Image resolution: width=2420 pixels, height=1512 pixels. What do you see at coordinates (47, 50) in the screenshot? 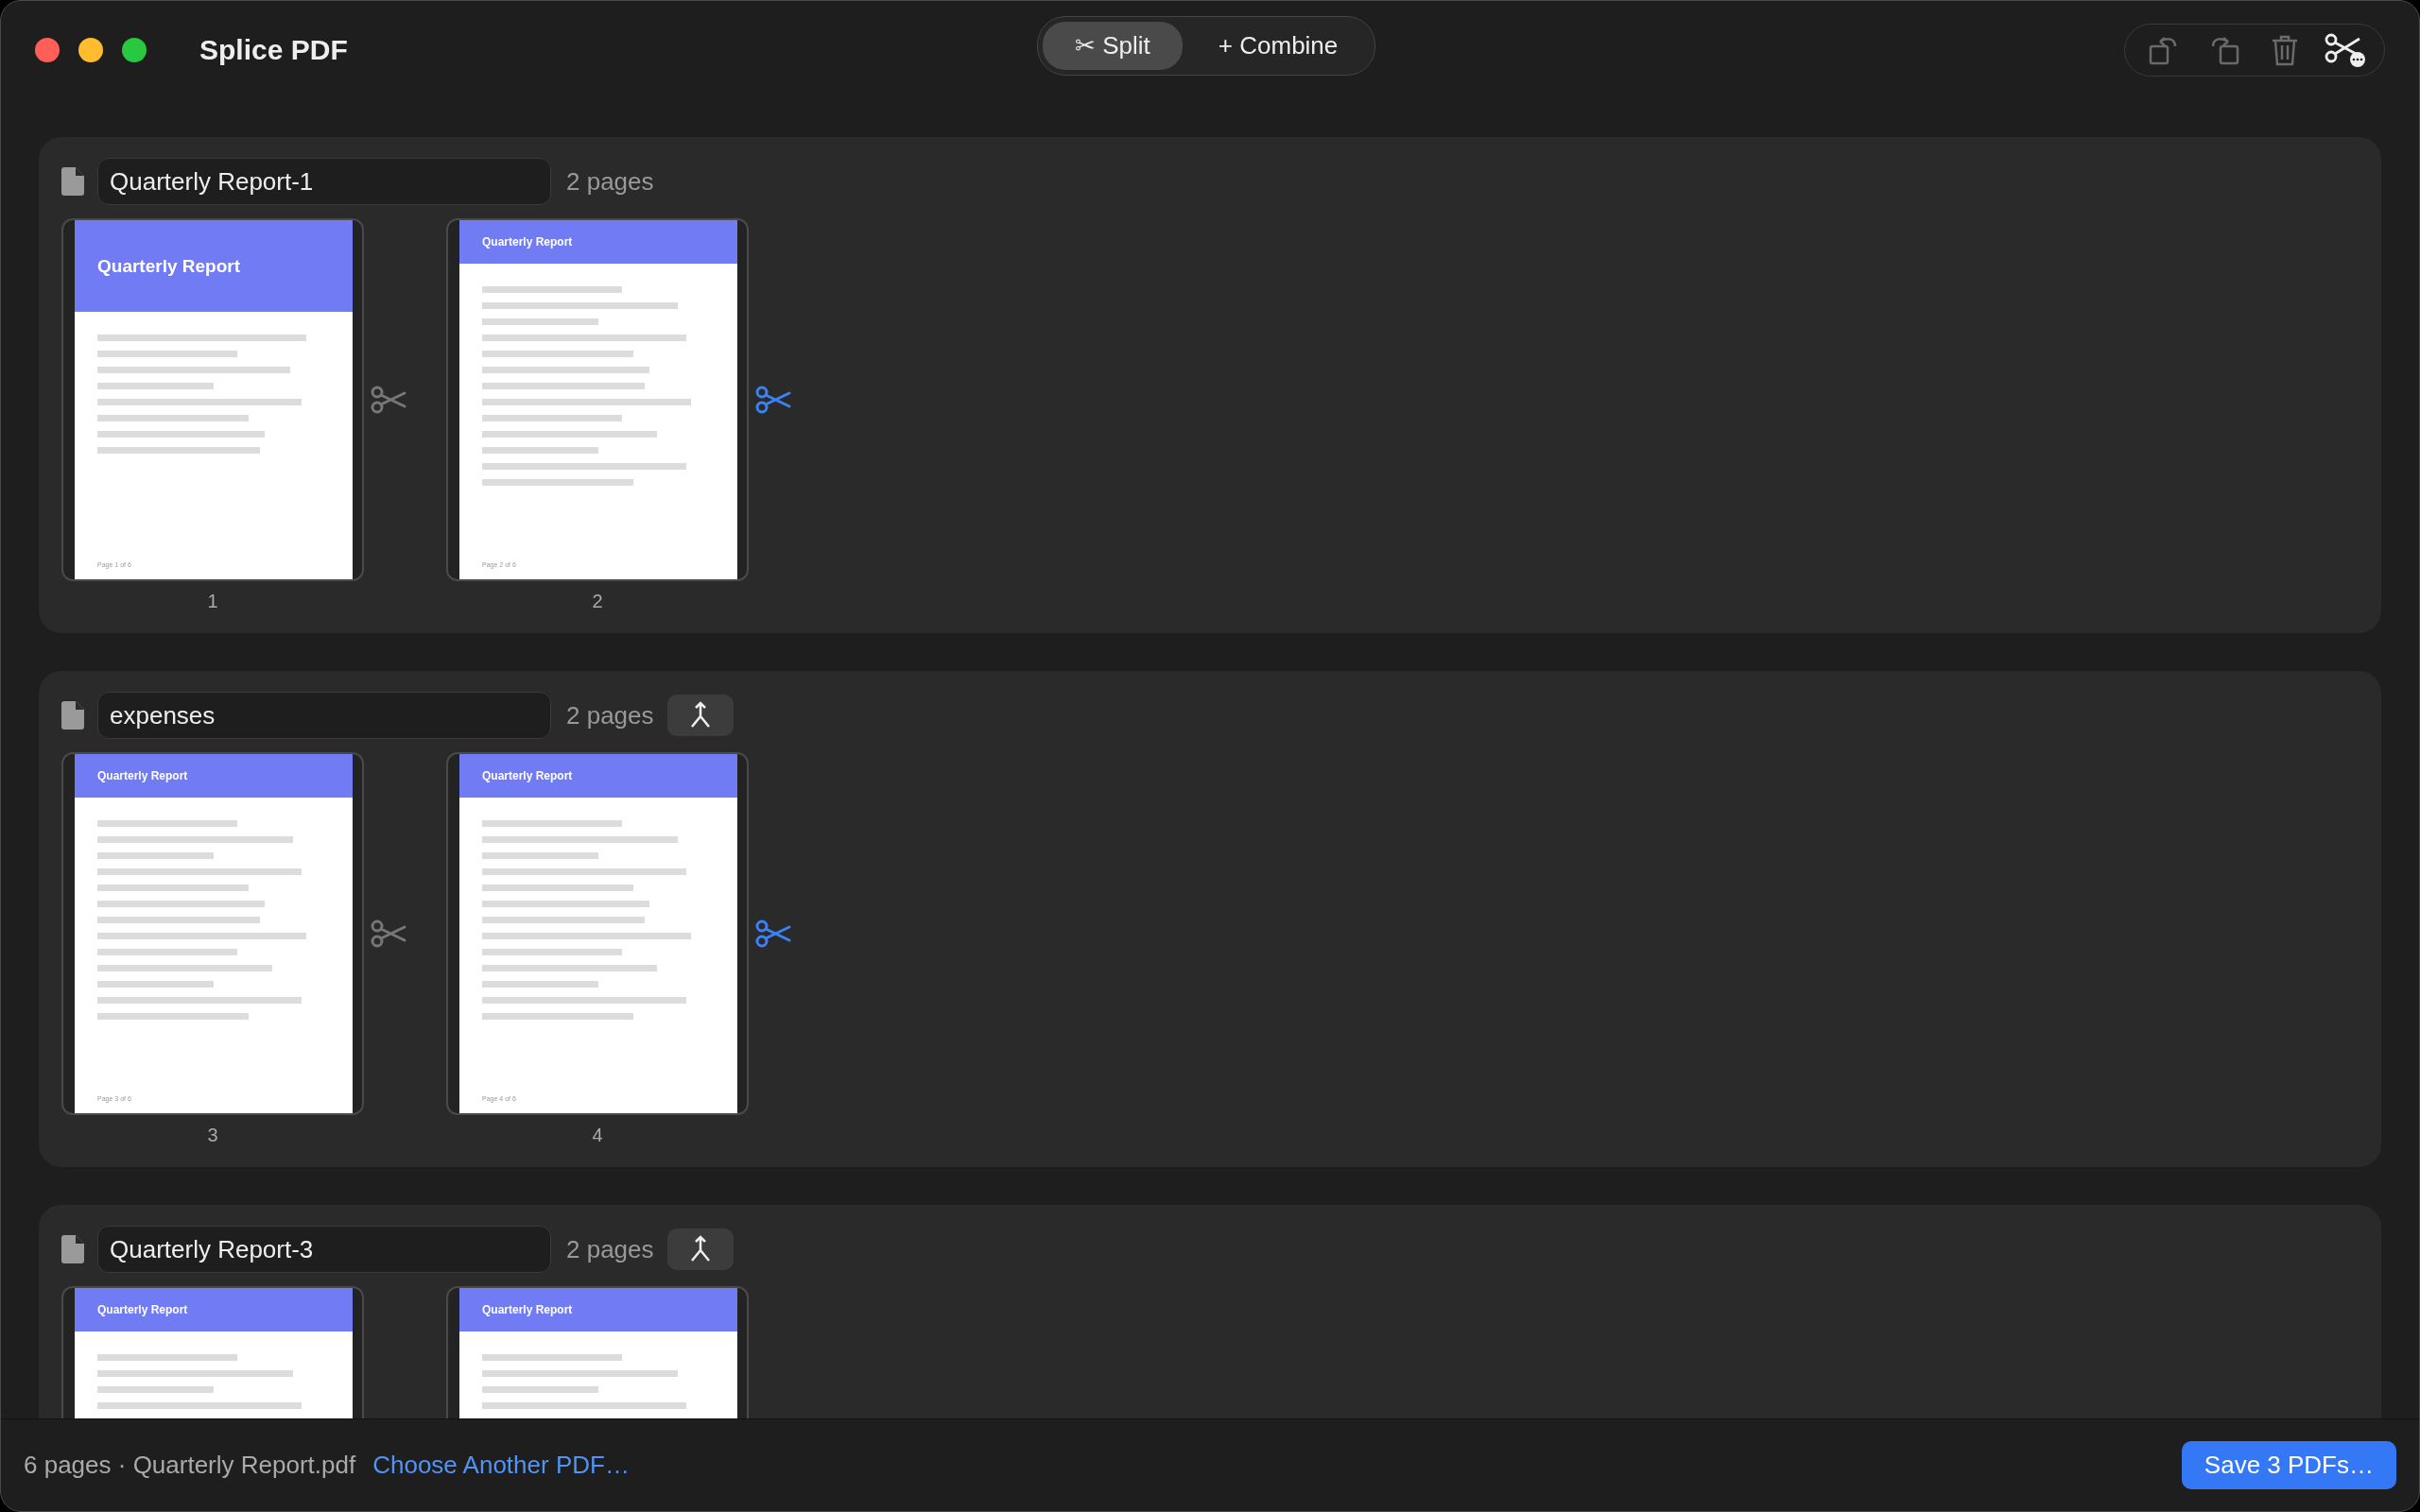
I see `close-button` at bounding box center [47, 50].